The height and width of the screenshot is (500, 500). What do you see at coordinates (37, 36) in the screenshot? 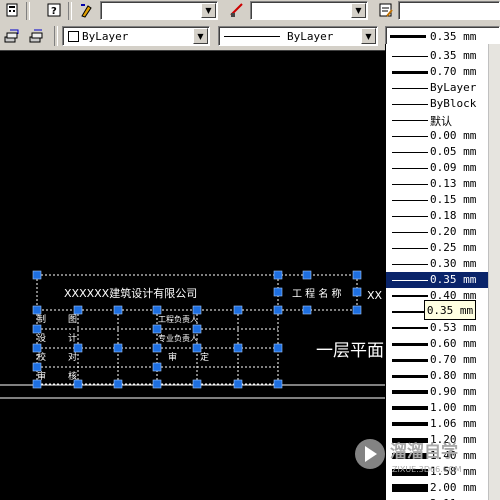
I see `layer-previous-icon` at bounding box center [37, 36].